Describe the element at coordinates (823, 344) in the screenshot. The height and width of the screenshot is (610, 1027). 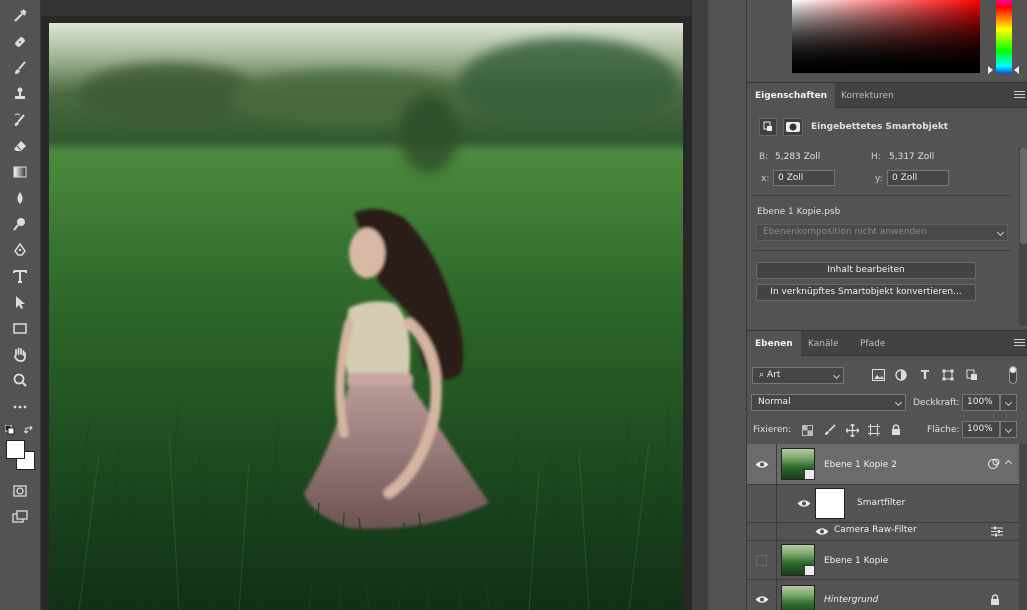
I see `tab-kanaele: Kanäle` at that location.